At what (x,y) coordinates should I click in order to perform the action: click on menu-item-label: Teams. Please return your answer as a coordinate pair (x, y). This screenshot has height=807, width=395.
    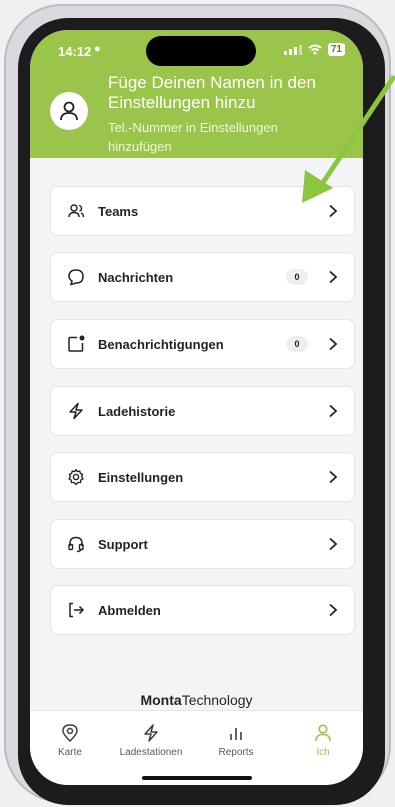
    Looking at the image, I should click on (118, 211).